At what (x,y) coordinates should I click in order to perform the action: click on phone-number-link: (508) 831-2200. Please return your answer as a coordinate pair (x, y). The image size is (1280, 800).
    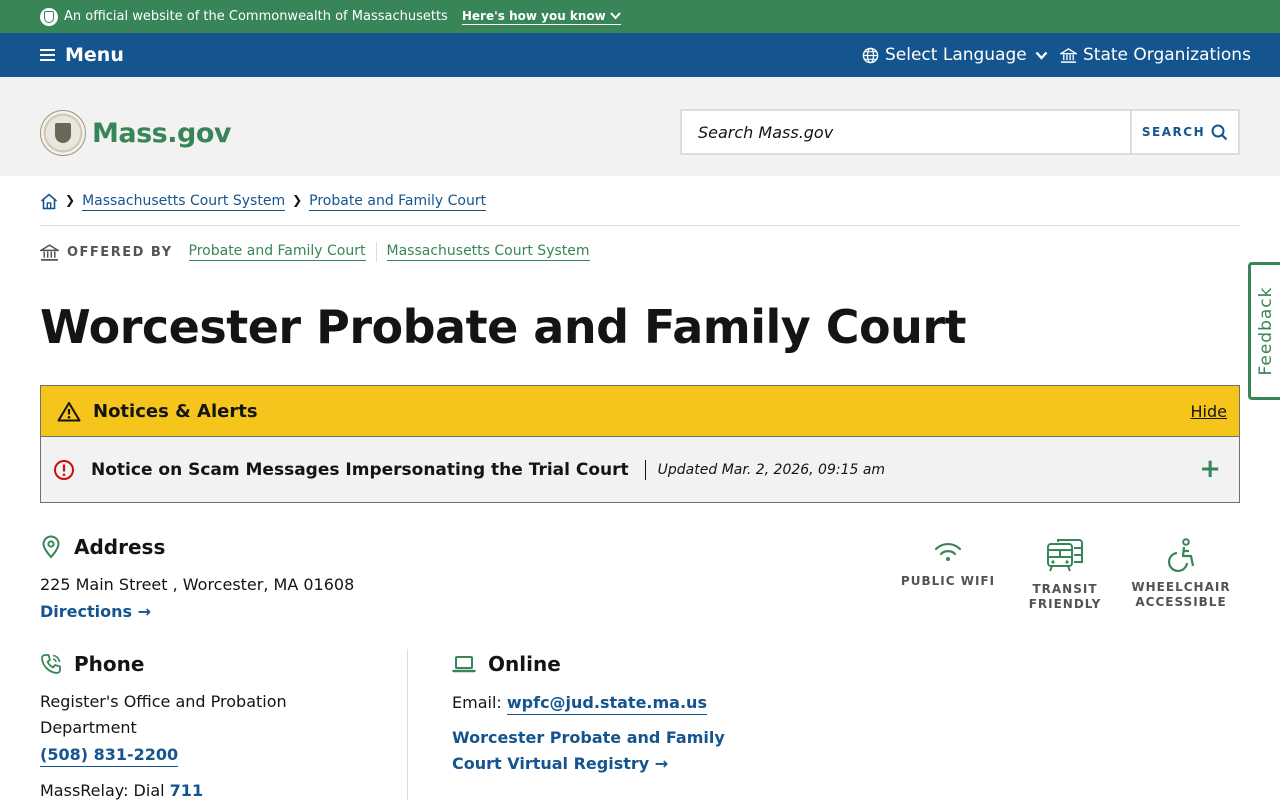
    Looking at the image, I should click on (109, 756).